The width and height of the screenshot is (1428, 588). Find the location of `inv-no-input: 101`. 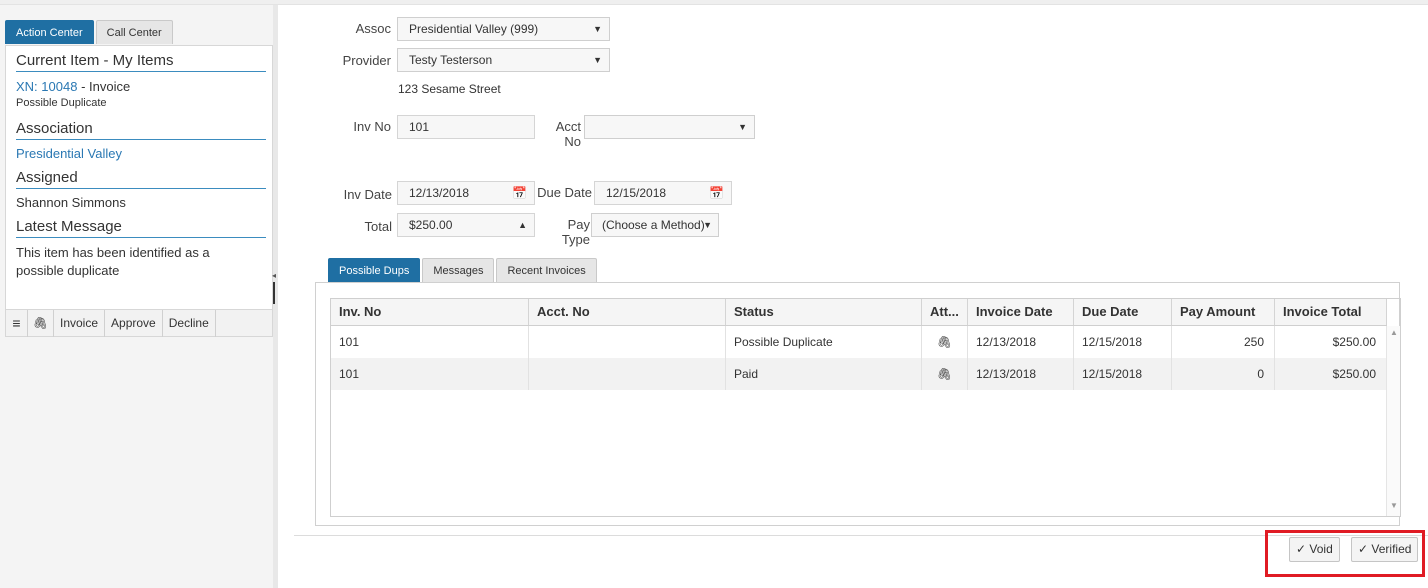

inv-no-input: 101 is located at coordinates (466, 127).